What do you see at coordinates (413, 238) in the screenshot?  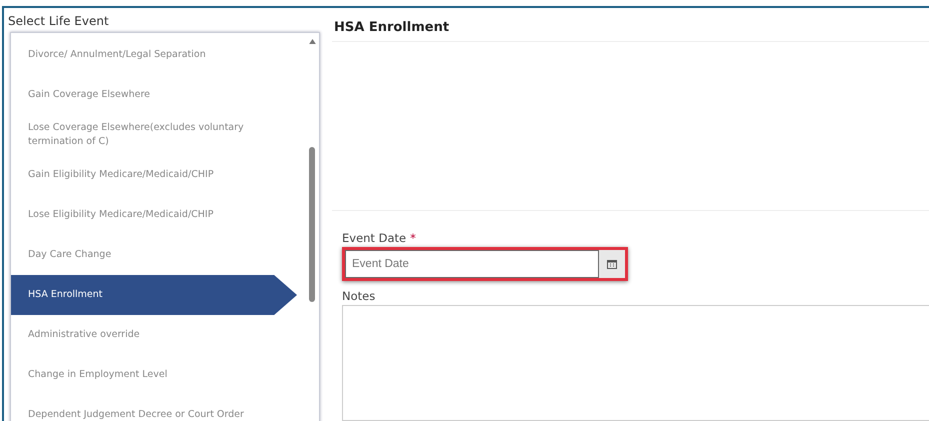 I see `required-mark: *` at bounding box center [413, 238].